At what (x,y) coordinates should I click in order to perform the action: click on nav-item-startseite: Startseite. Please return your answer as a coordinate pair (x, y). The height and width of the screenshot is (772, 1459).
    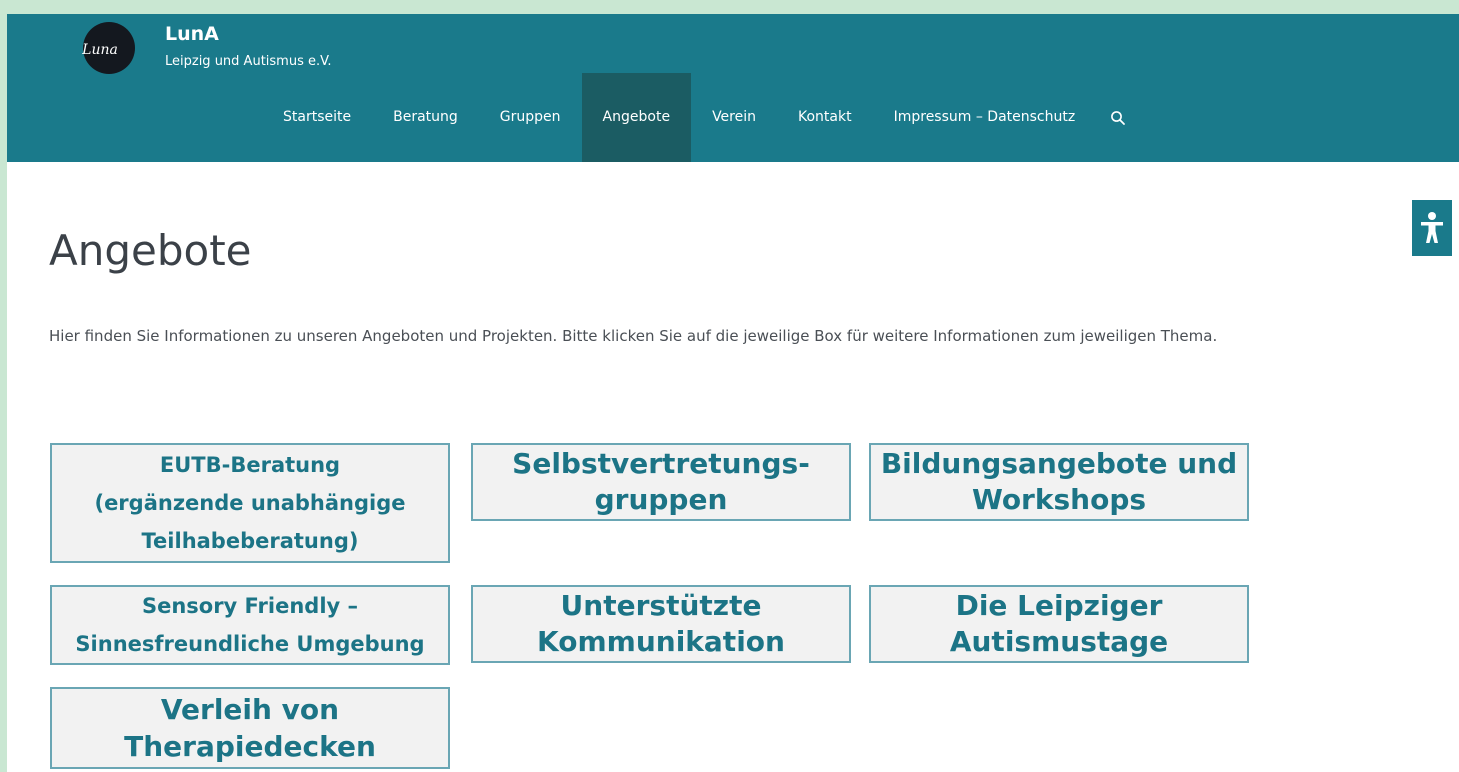
    Looking at the image, I should click on (317, 117).